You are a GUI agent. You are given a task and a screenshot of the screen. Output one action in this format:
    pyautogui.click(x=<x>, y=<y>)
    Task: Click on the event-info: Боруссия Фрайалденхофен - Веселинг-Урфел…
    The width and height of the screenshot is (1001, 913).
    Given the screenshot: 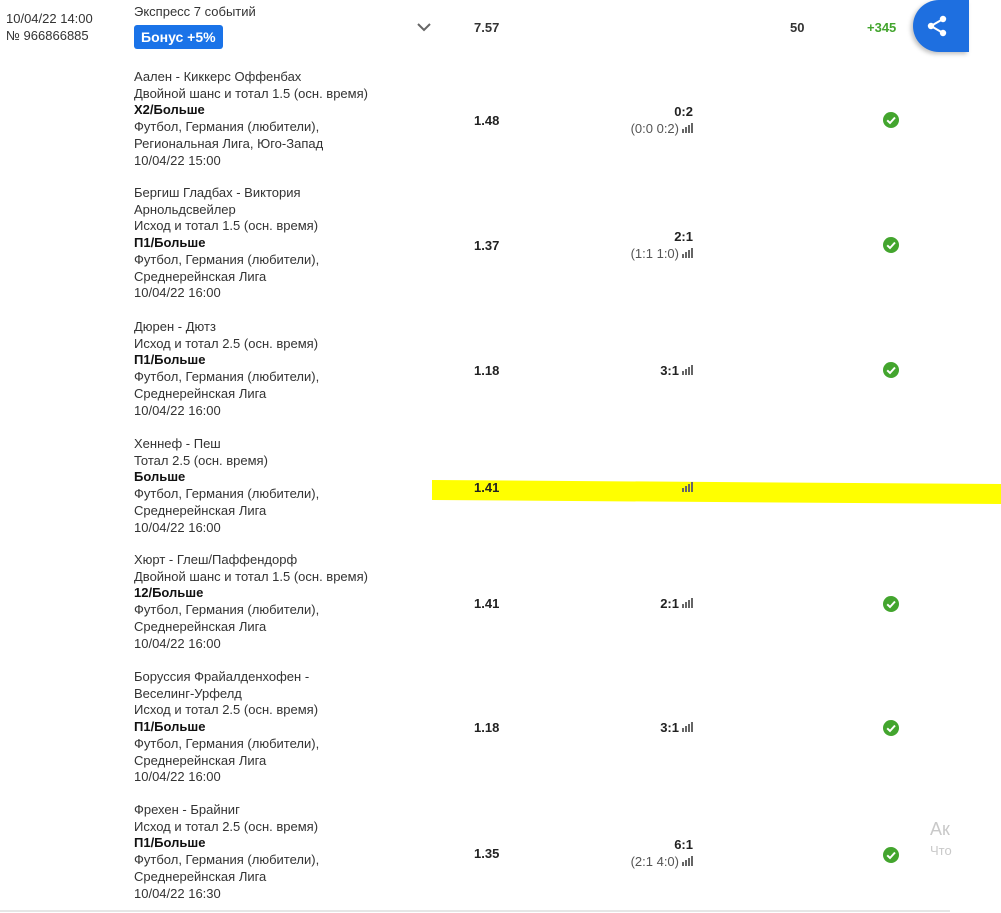 What is the action you would take?
    pyautogui.click(x=226, y=727)
    